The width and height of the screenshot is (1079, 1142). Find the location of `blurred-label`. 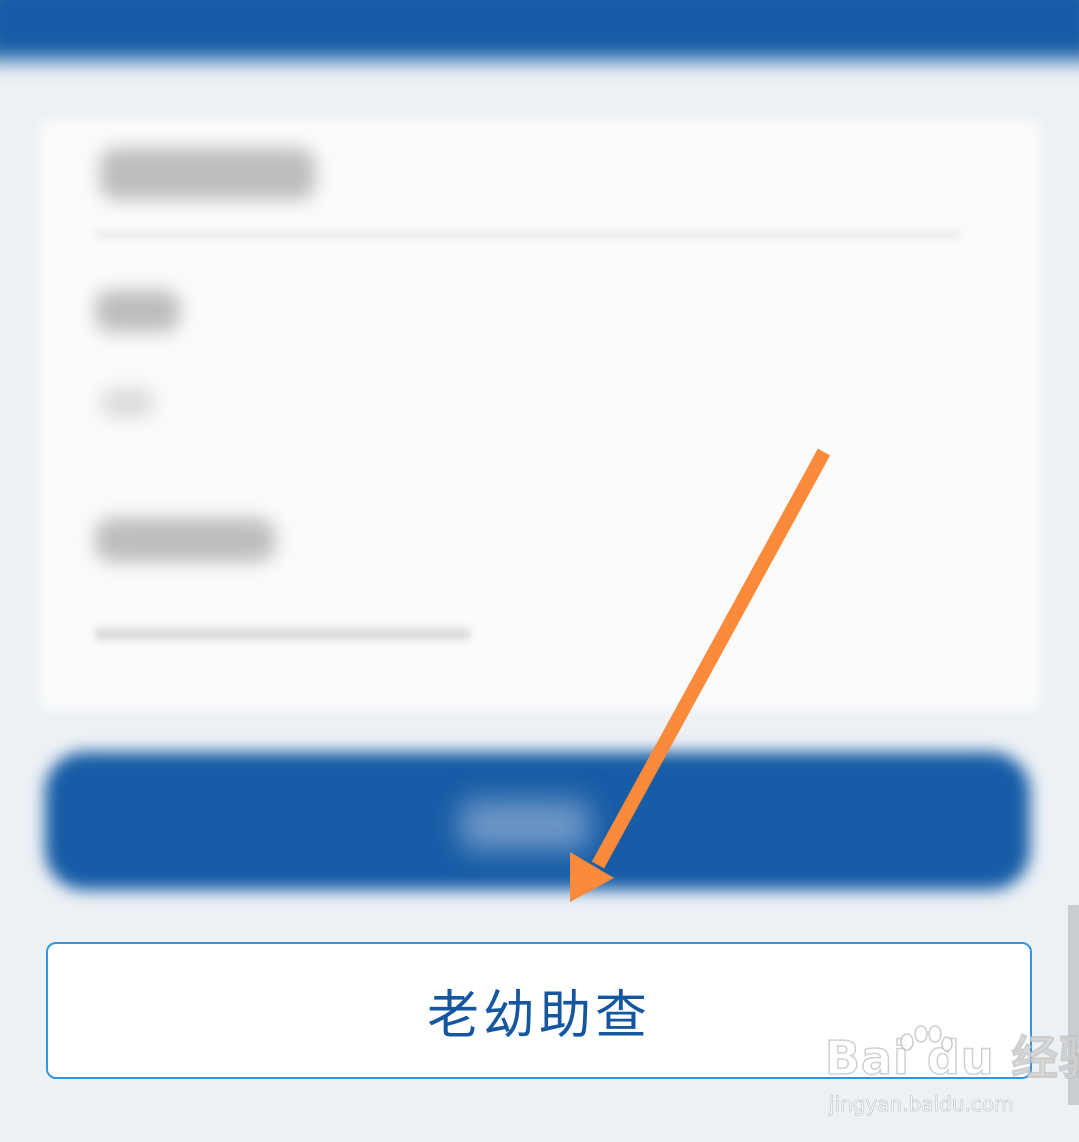

blurred-label is located at coordinates (137, 311).